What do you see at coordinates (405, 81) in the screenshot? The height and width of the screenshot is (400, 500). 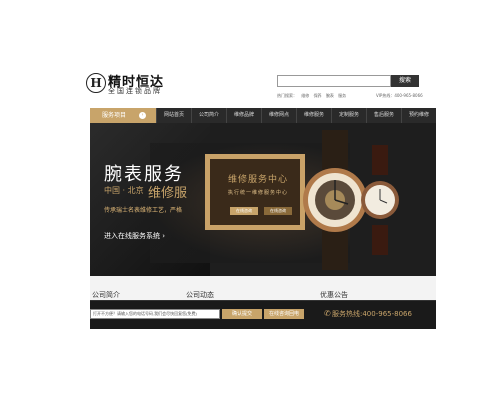 I see `search-button: 搜索` at bounding box center [405, 81].